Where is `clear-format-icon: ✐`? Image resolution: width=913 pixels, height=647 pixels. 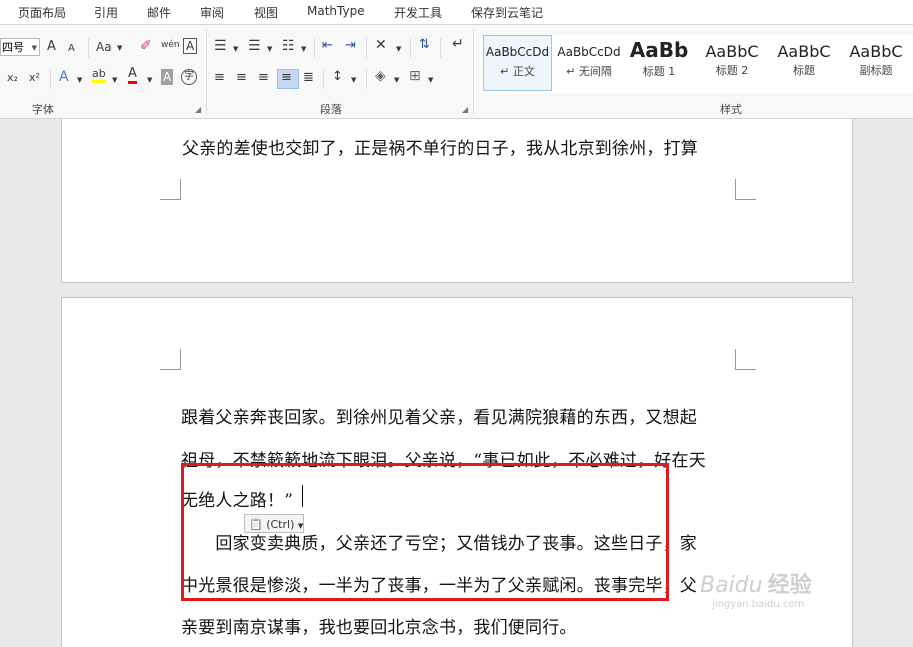 clear-format-icon: ✐ is located at coordinates (146, 46).